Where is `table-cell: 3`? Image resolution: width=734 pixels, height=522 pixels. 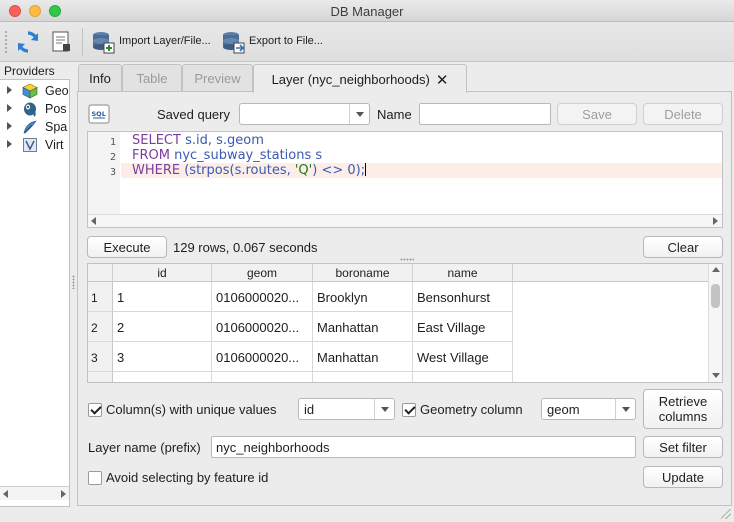 table-cell: 3 is located at coordinates (162, 357).